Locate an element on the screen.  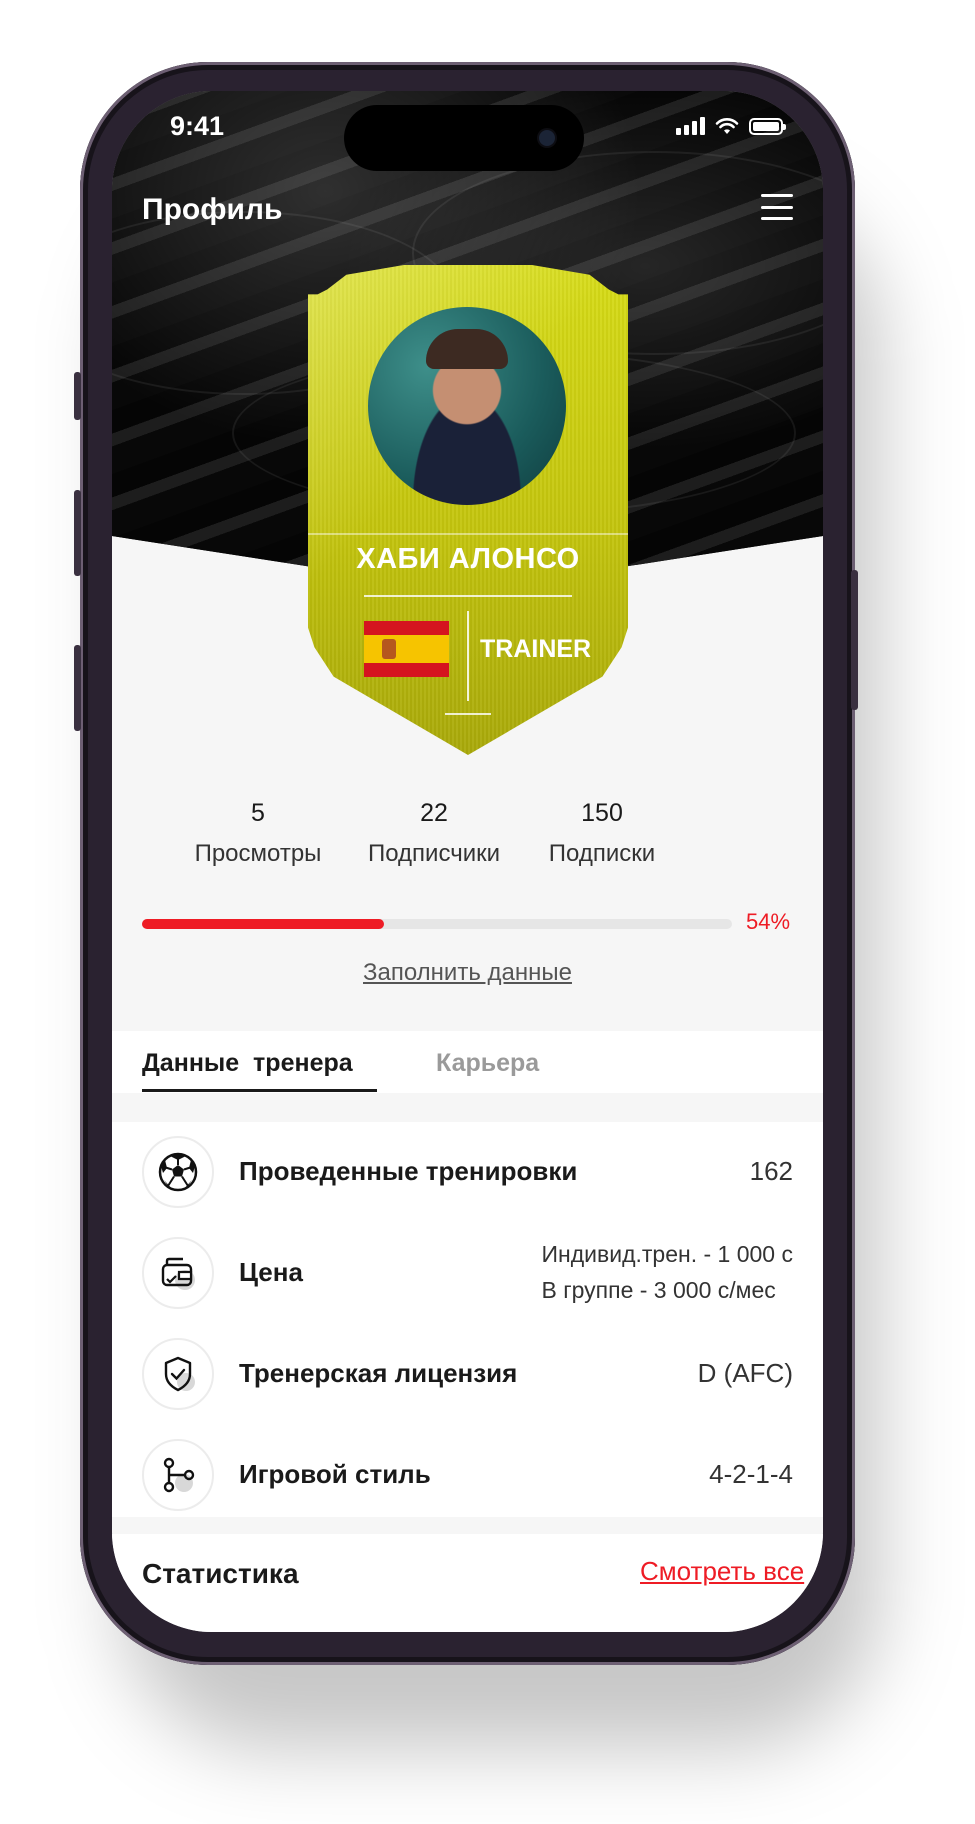
player-card: ХАБИ АЛОНСО TRAINER is located at coordinates (468, 510).